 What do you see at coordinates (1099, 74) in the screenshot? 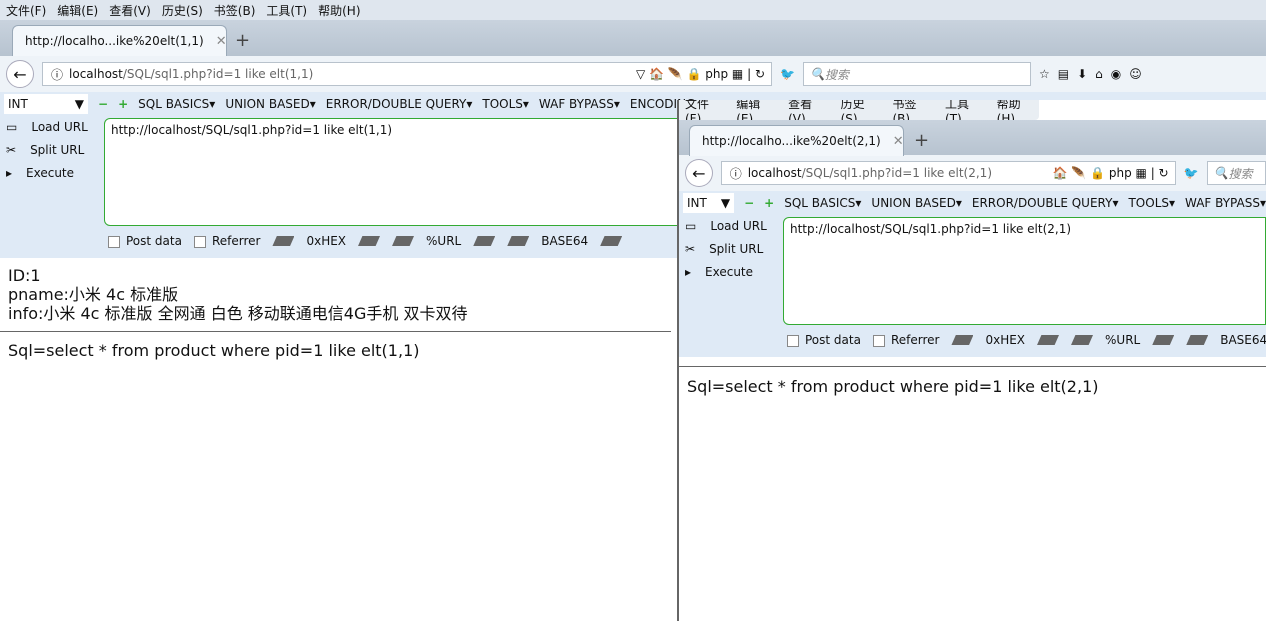
I see `home-icon: ⌂` at bounding box center [1099, 74].